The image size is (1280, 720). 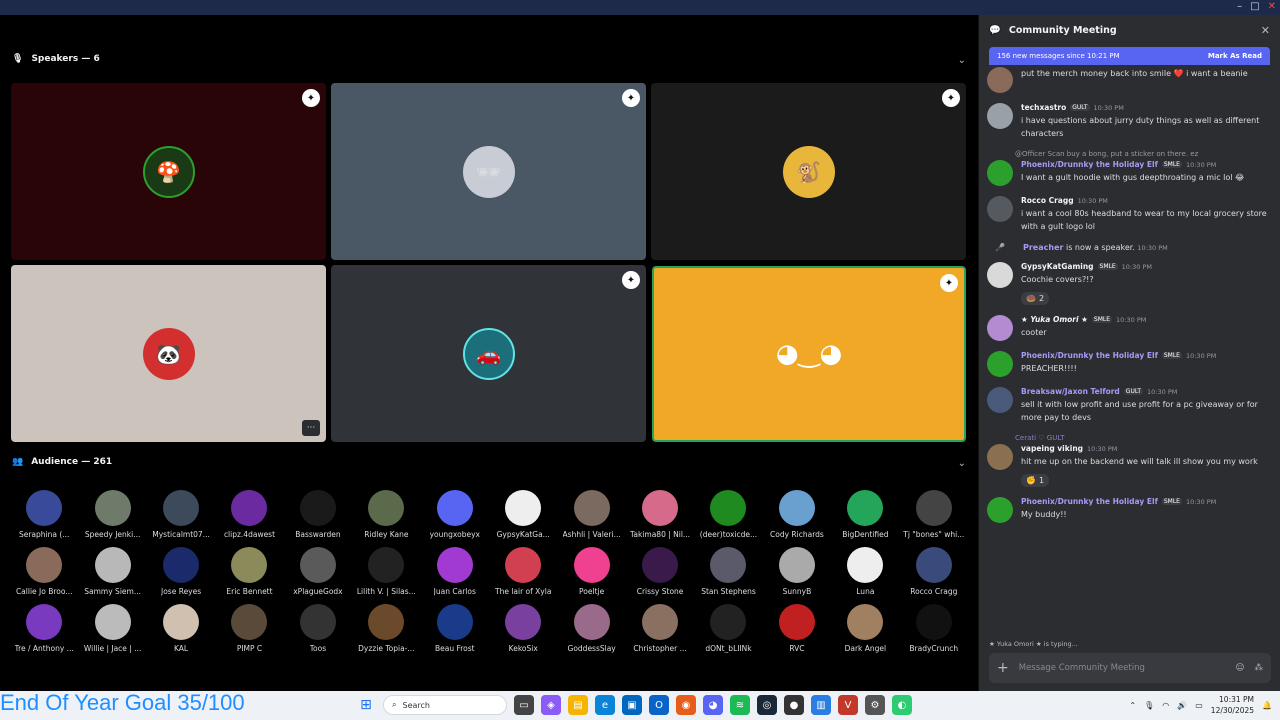 I want to click on audience-member: Basswarden, so click(x=318, y=514).